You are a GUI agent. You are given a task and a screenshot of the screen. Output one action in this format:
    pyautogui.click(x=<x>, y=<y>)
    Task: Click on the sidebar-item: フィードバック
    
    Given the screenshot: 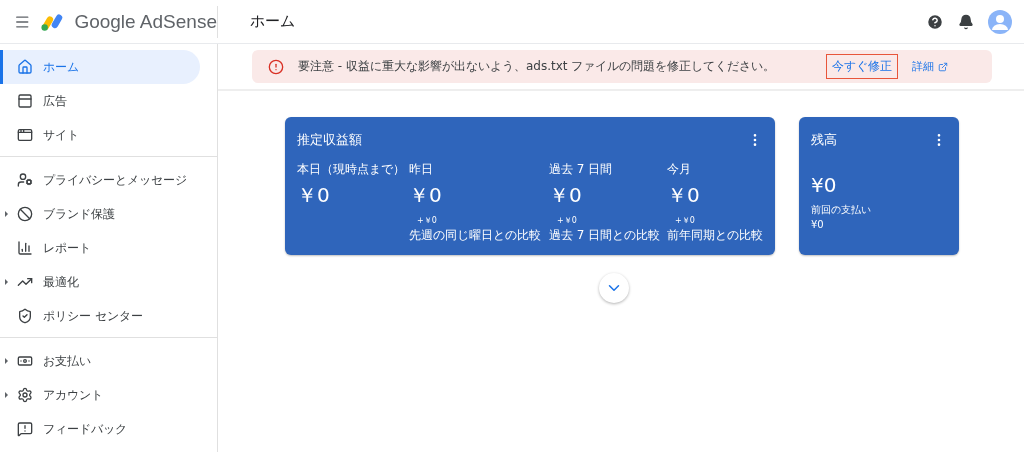 What is the action you would take?
    pyautogui.click(x=100, y=429)
    